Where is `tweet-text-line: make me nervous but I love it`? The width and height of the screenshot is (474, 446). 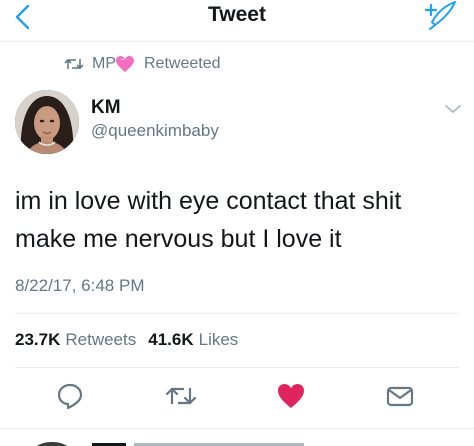 tweet-text-line: make me nervous but I love it is located at coordinates (178, 239).